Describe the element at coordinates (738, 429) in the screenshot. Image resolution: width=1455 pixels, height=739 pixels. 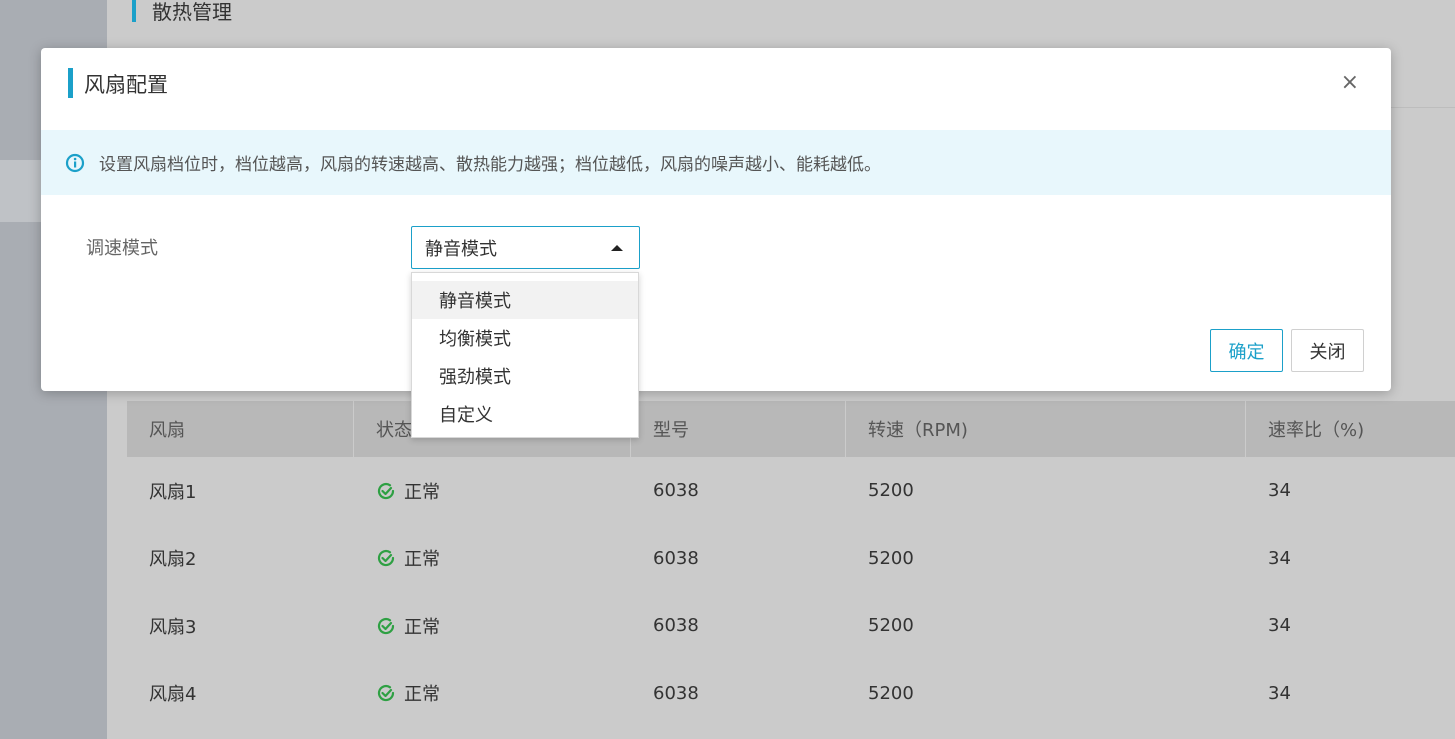
I see `header-model: 型号` at that location.